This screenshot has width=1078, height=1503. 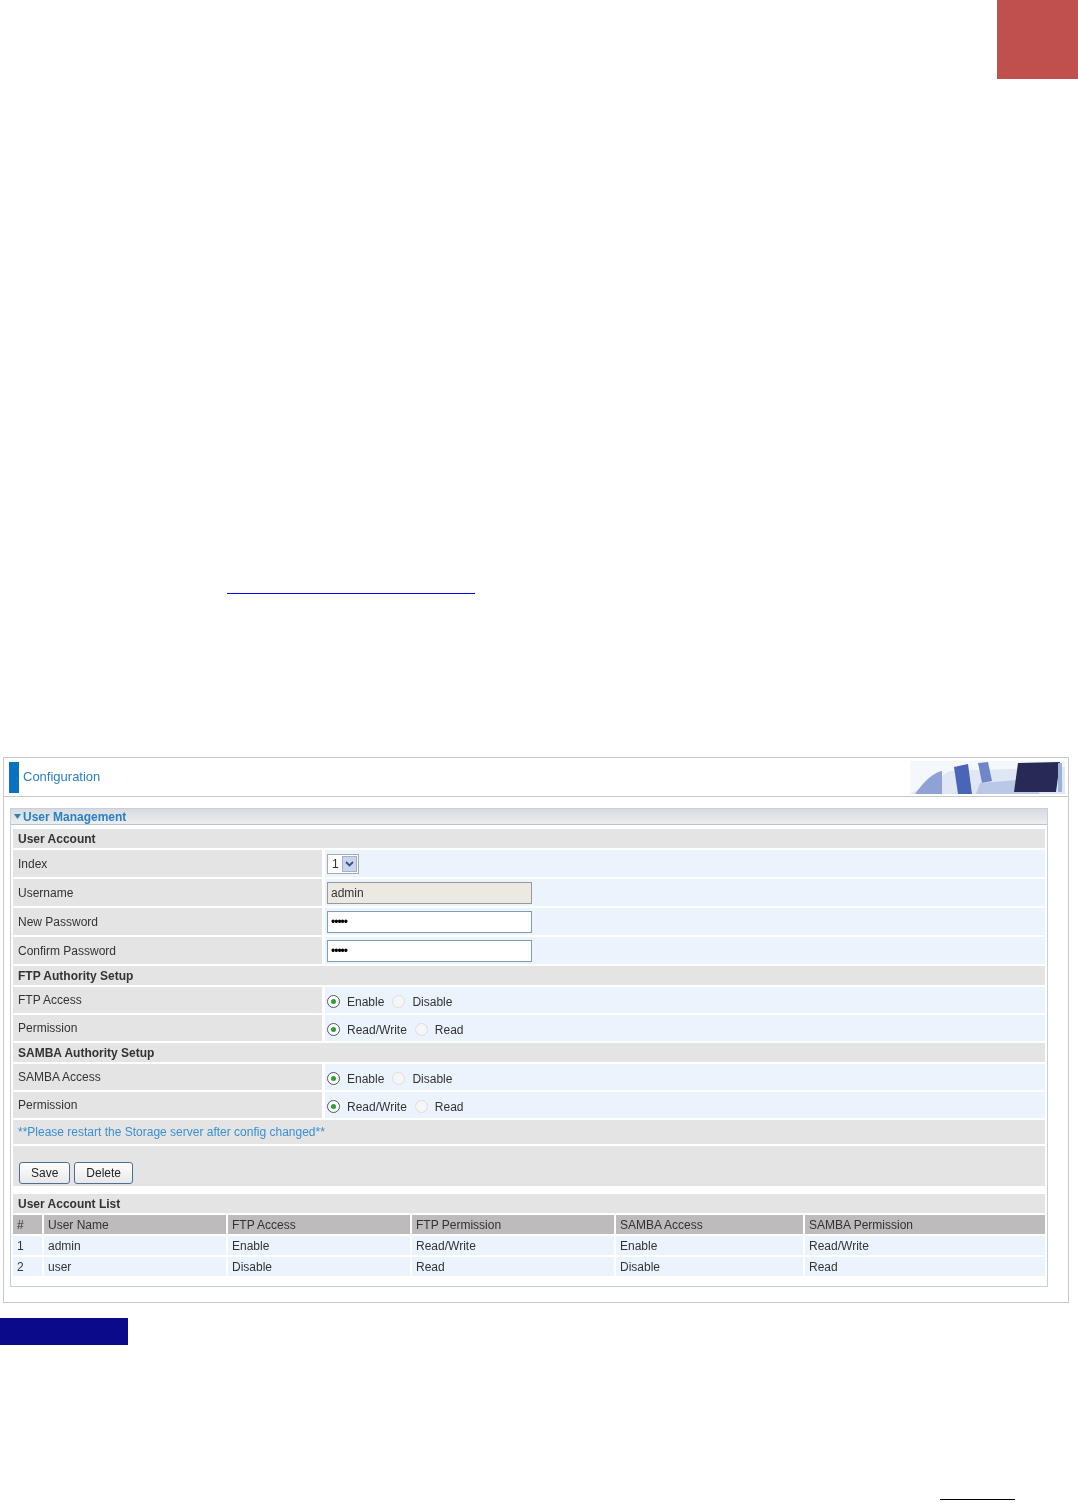 What do you see at coordinates (167, 1000) in the screenshot?
I see `field-label: FTP Access` at bounding box center [167, 1000].